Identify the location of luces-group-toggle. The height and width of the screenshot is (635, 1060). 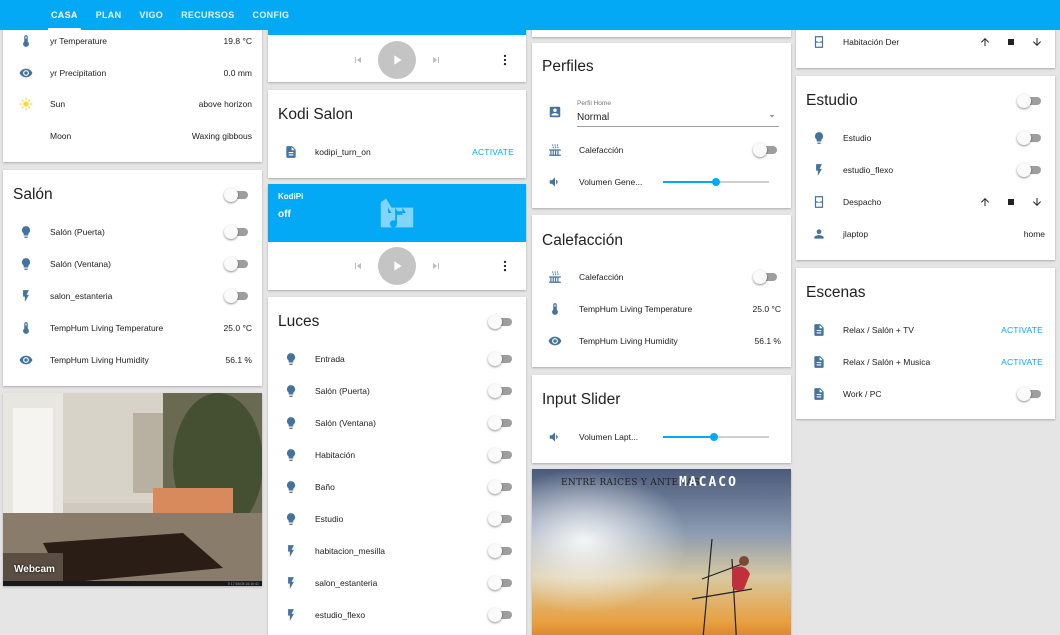
(501, 322).